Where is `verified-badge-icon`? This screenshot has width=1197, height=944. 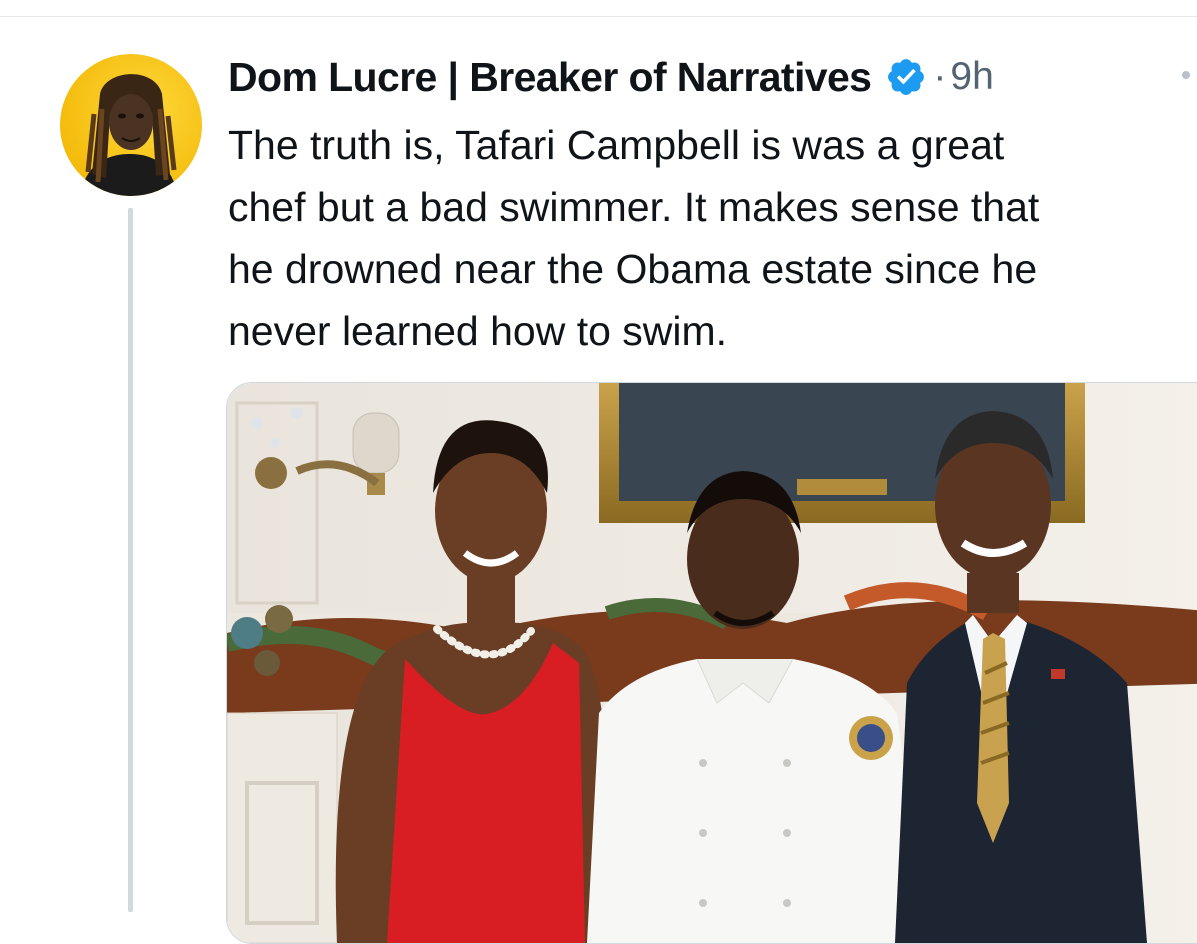
verified-badge-icon is located at coordinates (906, 77).